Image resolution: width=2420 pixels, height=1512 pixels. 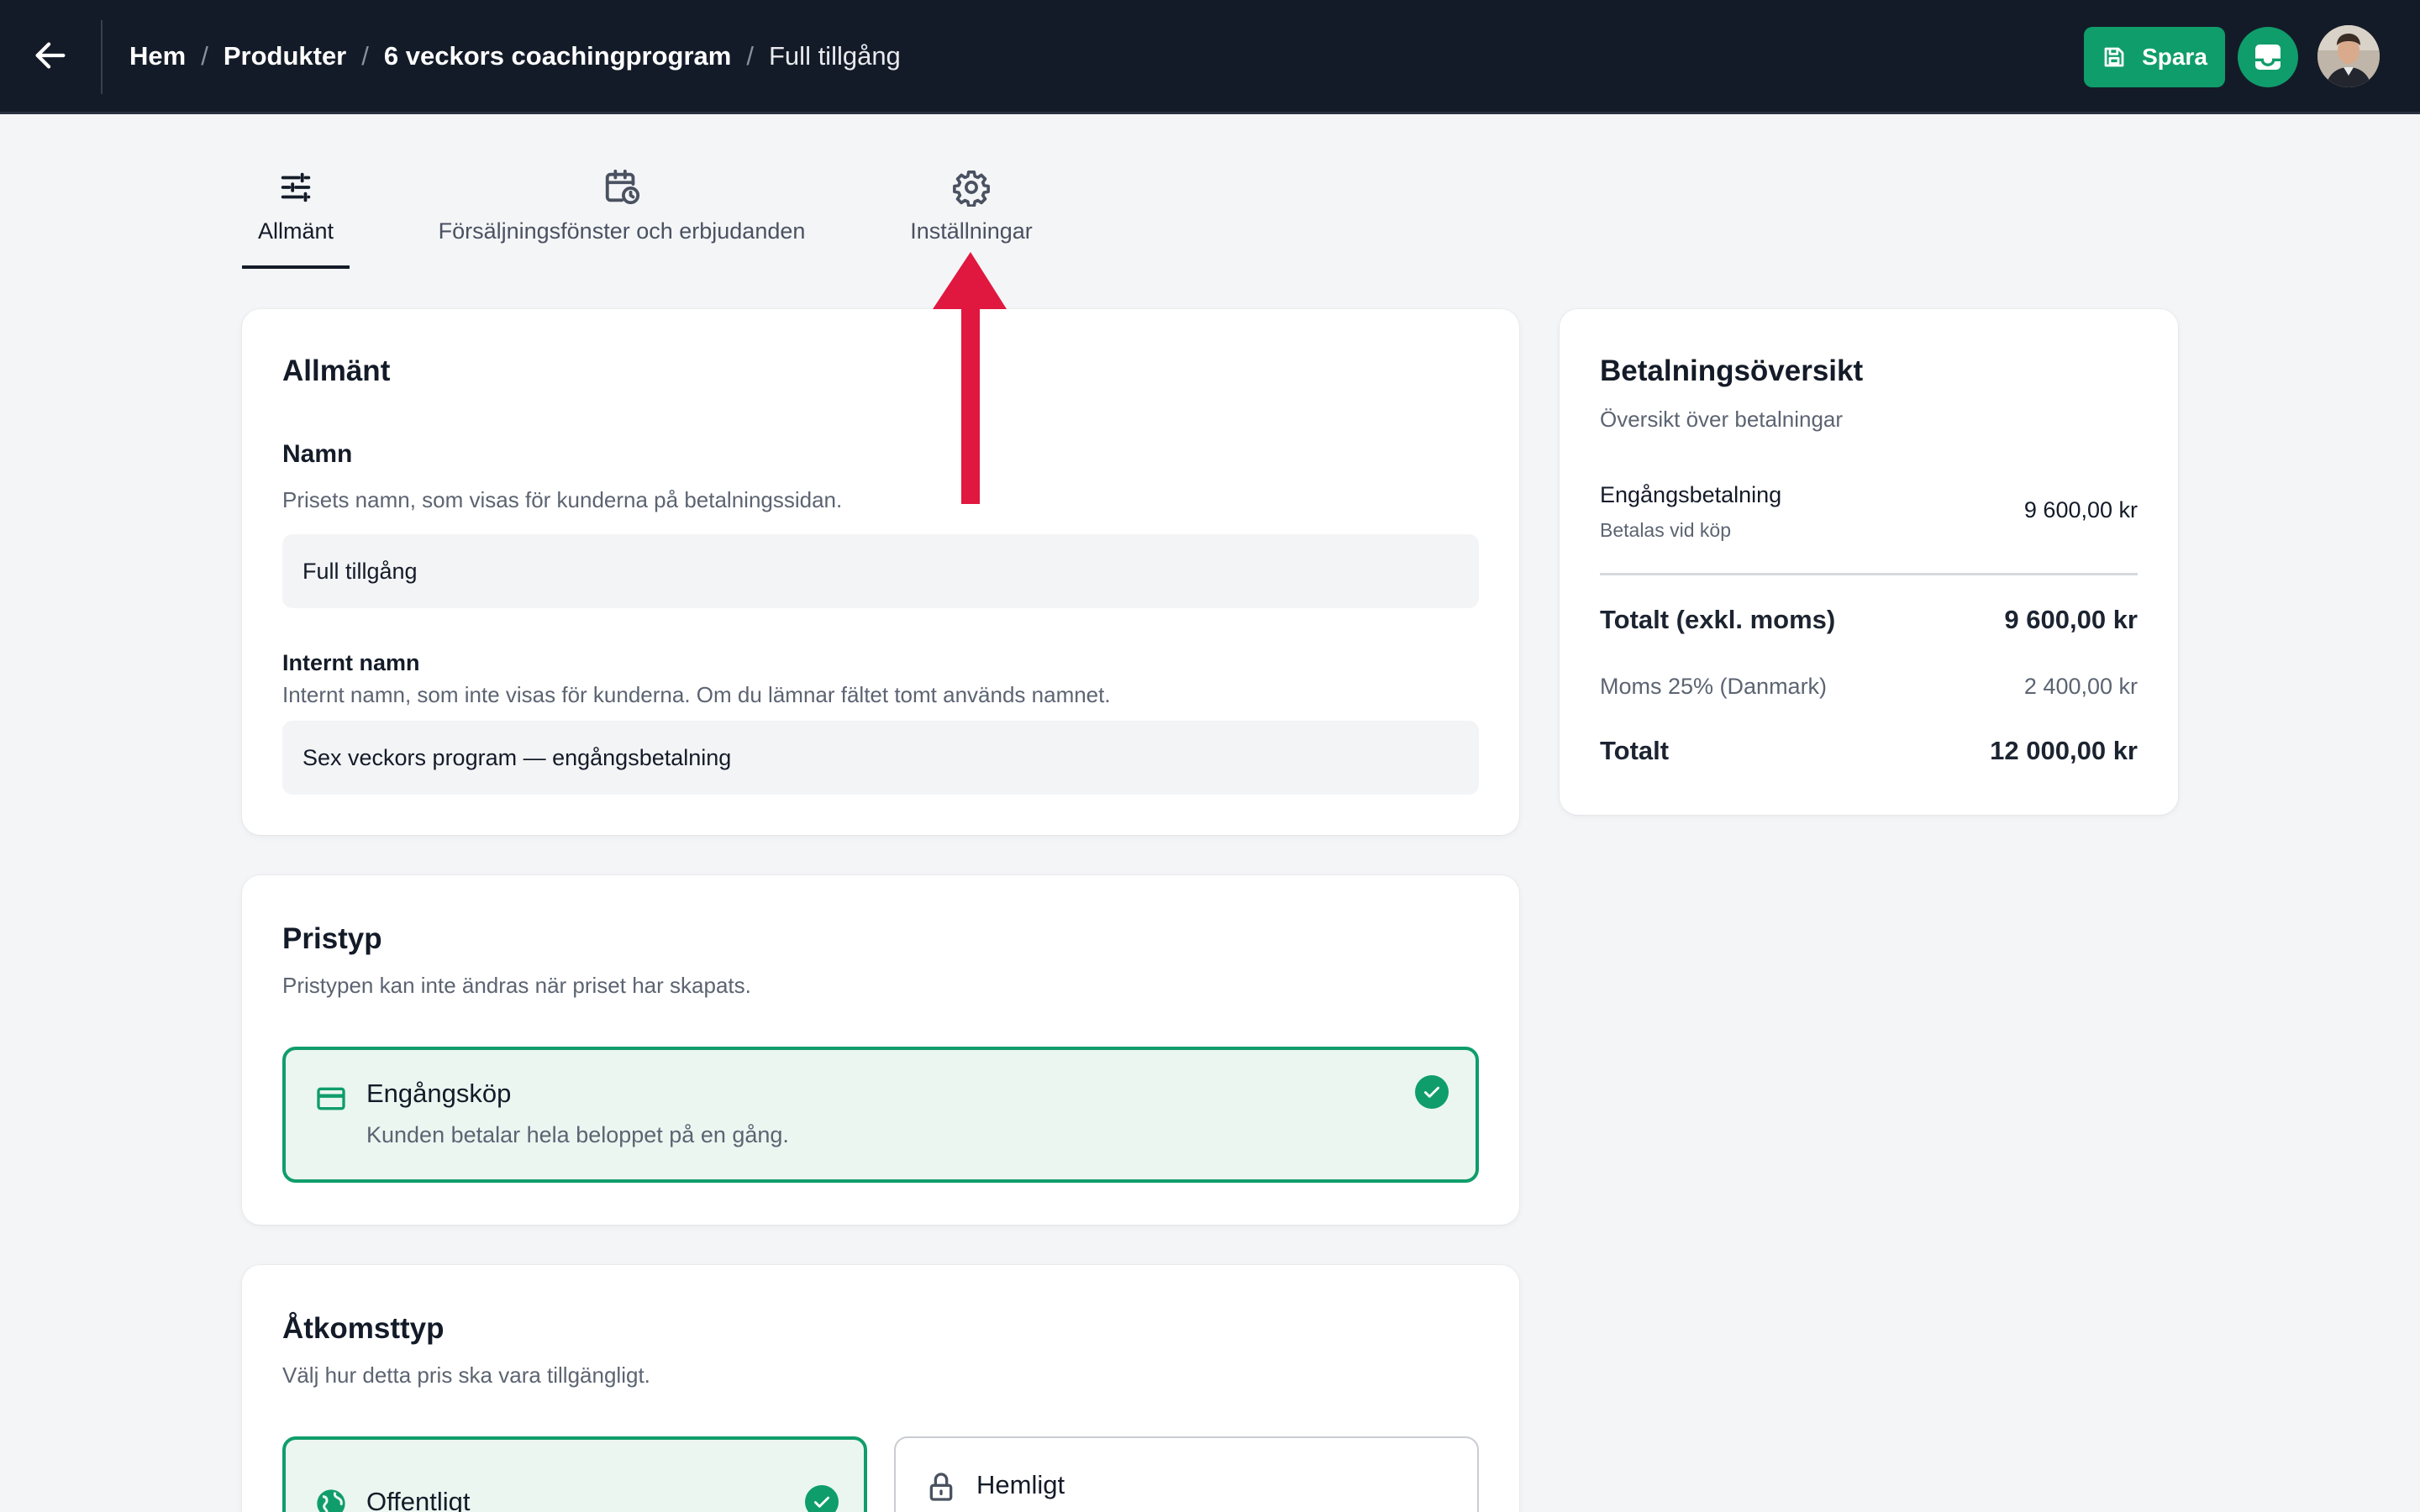 What do you see at coordinates (1691, 494) in the screenshot?
I see `line-item-label: Engångsbetalning` at bounding box center [1691, 494].